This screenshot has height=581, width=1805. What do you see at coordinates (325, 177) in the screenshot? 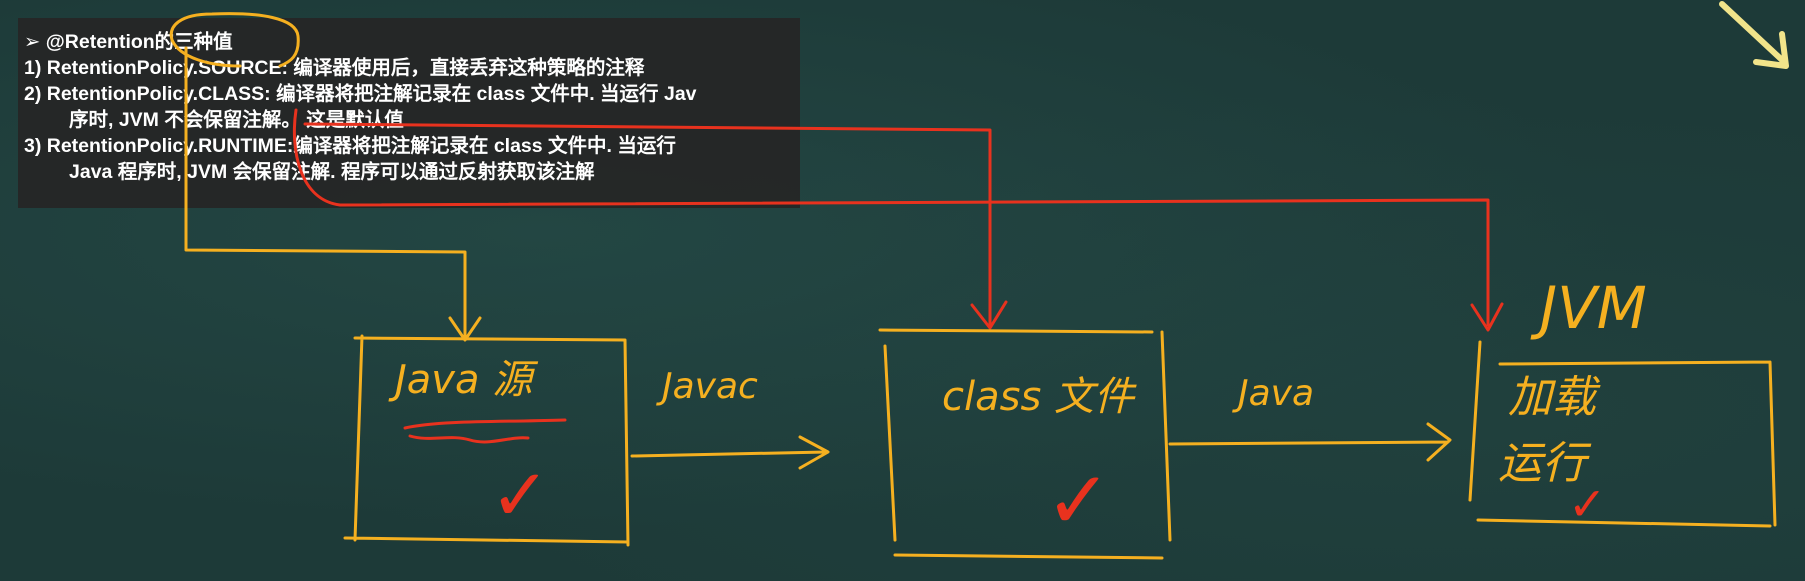
I see `source-loop-arrow` at bounding box center [325, 177].